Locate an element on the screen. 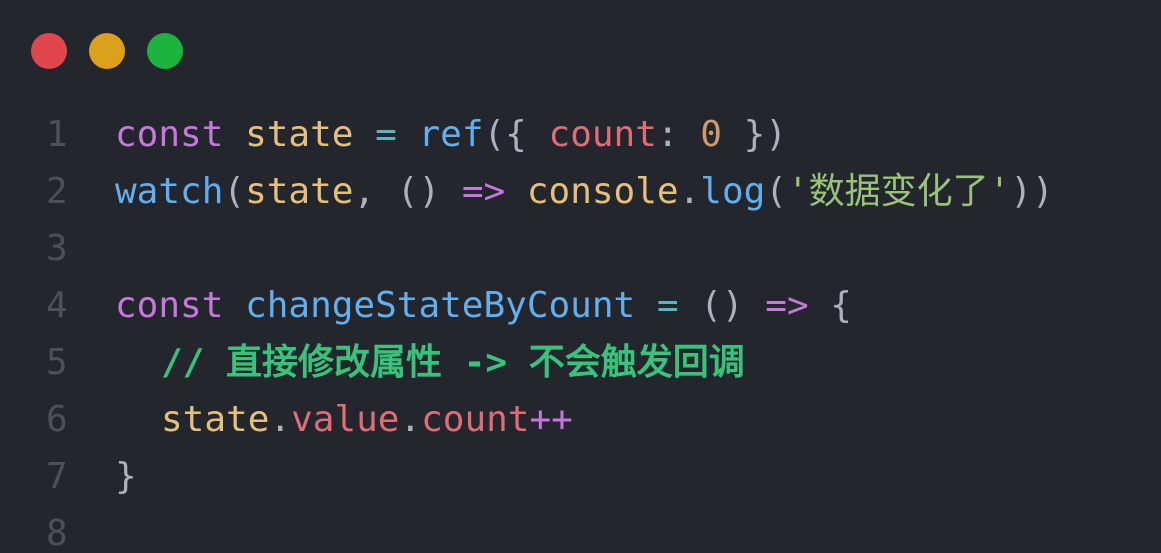  window-controls is located at coordinates (107, 51).